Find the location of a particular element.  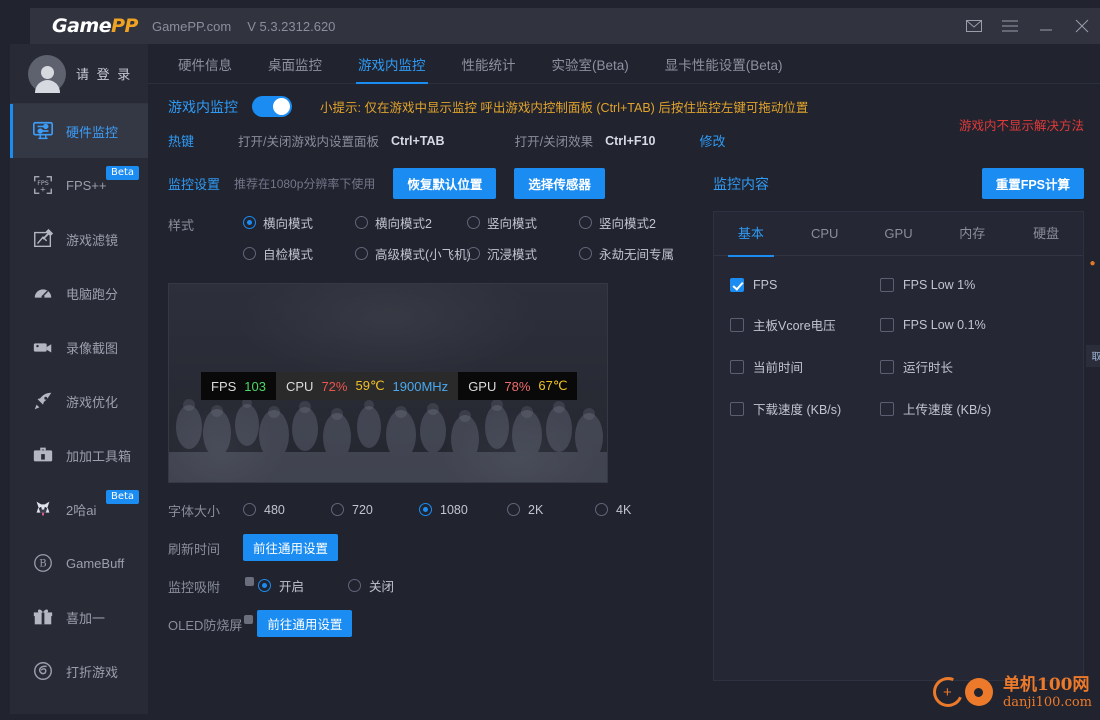

snap-option-off: 关闭 is located at coordinates (393, 585).